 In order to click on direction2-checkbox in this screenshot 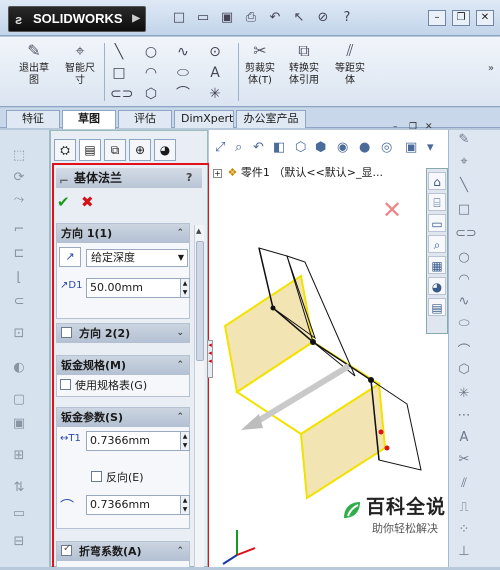, I will do `click(66, 332)`.